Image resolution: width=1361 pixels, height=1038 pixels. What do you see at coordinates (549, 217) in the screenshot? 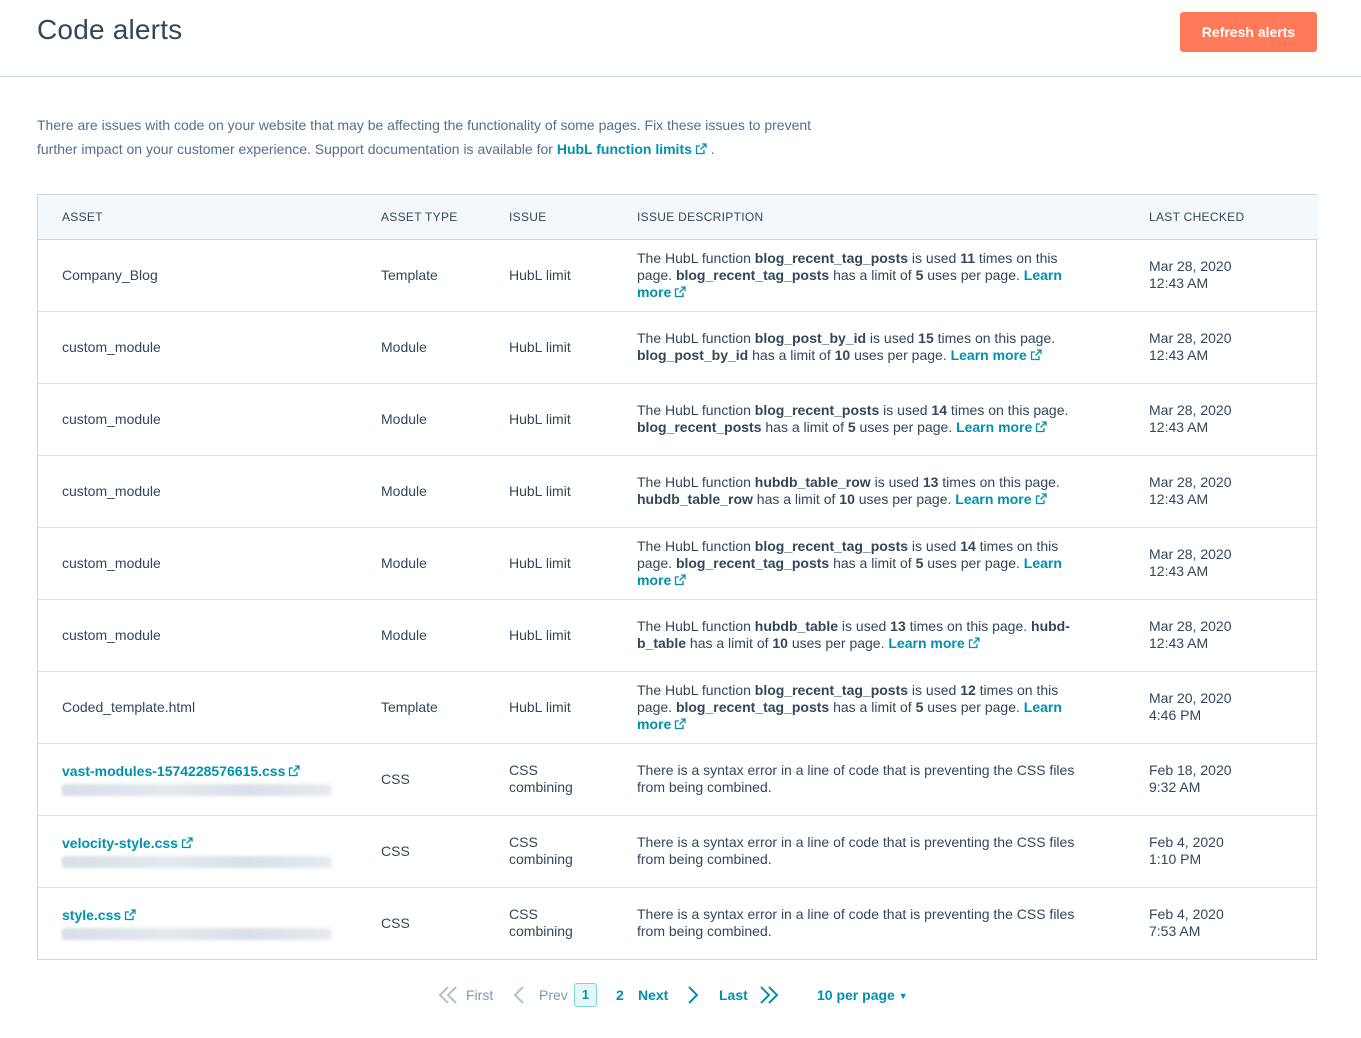
I see `column-header-issue: ISSUE` at bounding box center [549, 217].